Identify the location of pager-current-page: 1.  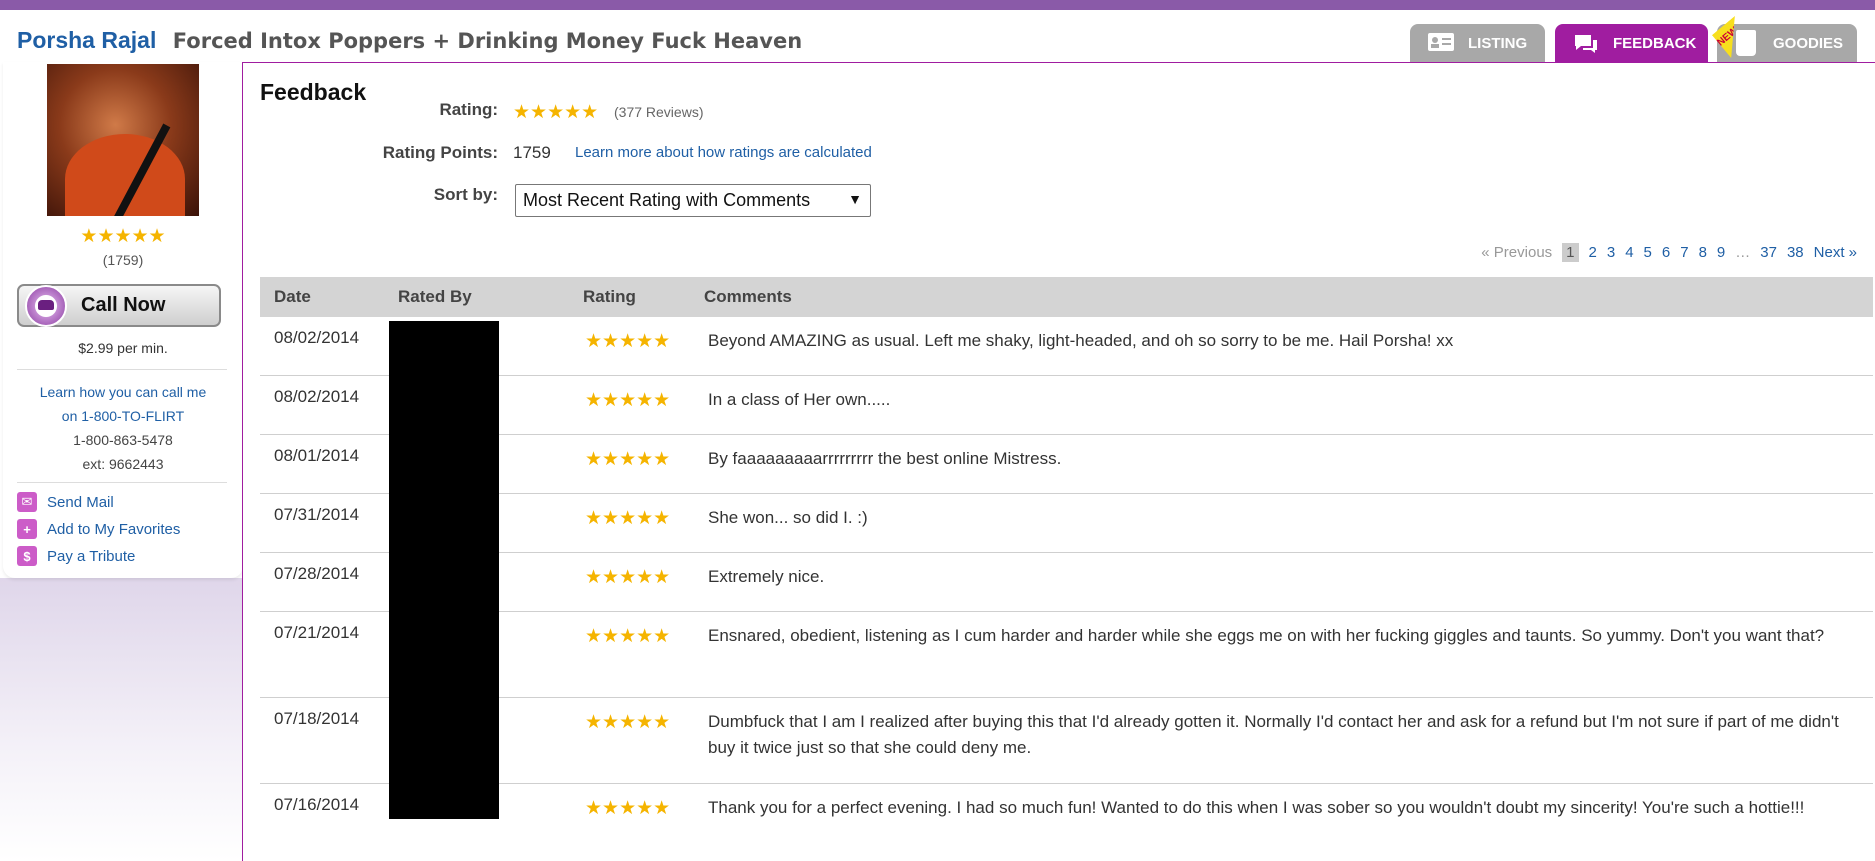
(1570, 252).